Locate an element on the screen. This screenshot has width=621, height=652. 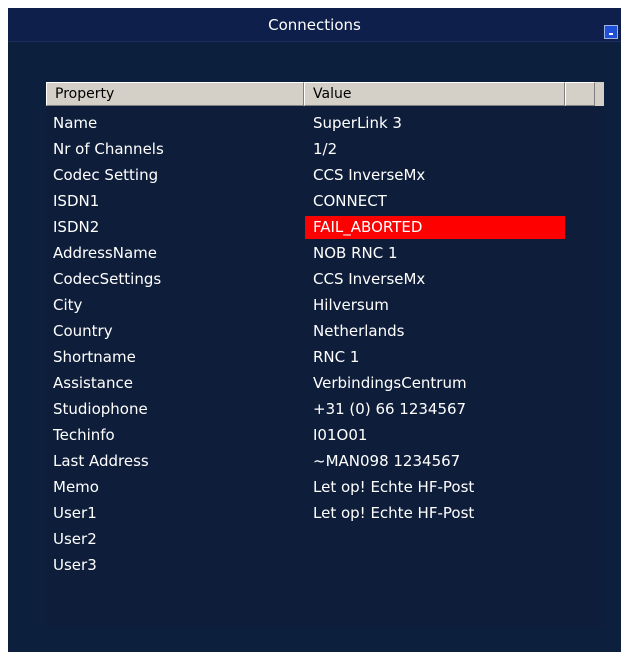
table-row: Techinfo I01O01 is located at coordinates (325, 435).